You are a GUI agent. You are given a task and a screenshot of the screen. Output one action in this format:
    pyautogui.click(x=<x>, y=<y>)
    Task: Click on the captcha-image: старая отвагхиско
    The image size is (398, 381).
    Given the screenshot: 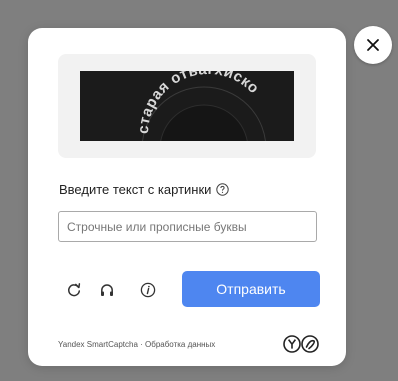 What is the action you would take?
    pyautogui.click(x=187, y=106)
    